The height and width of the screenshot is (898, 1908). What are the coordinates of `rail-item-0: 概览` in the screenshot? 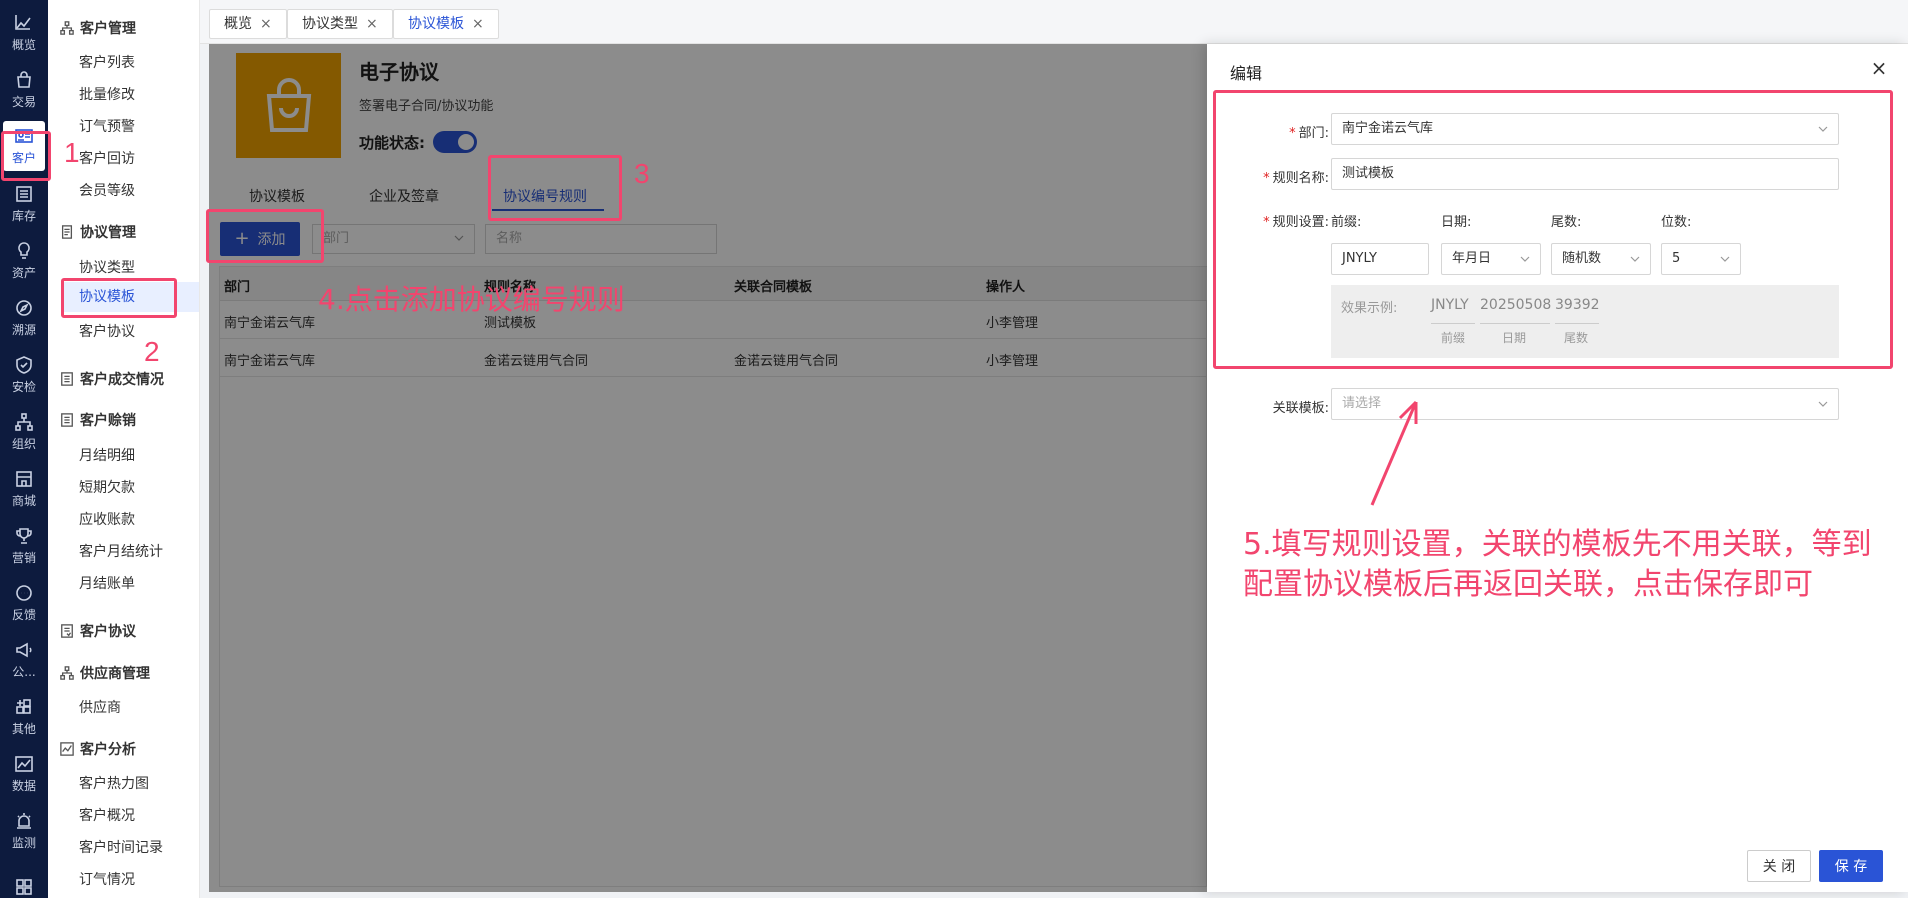 It's located at (24, 33).